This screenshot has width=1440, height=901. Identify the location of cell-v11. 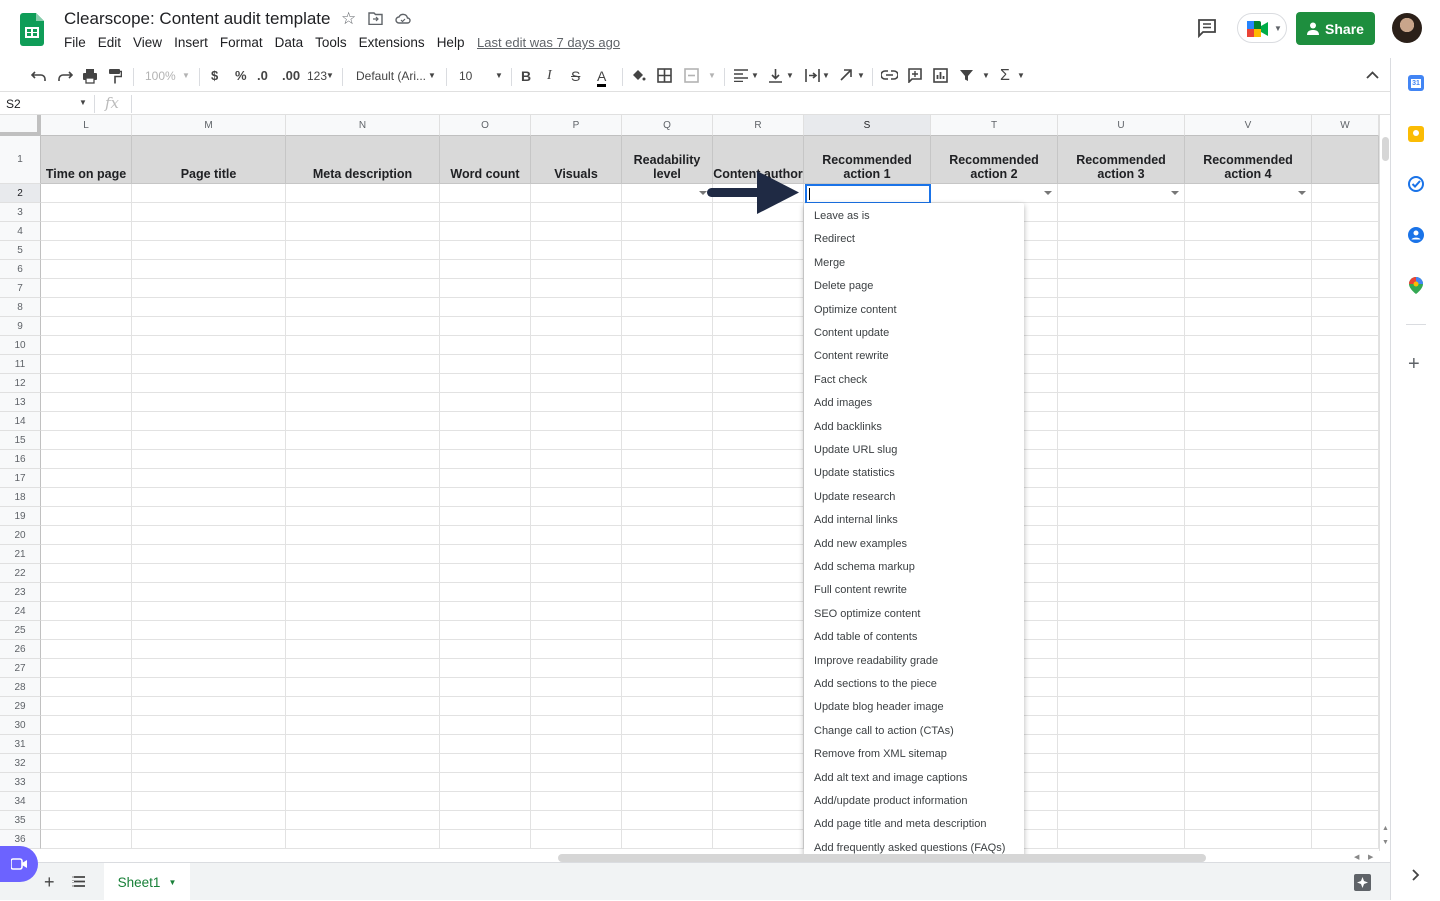
(1248, 364).